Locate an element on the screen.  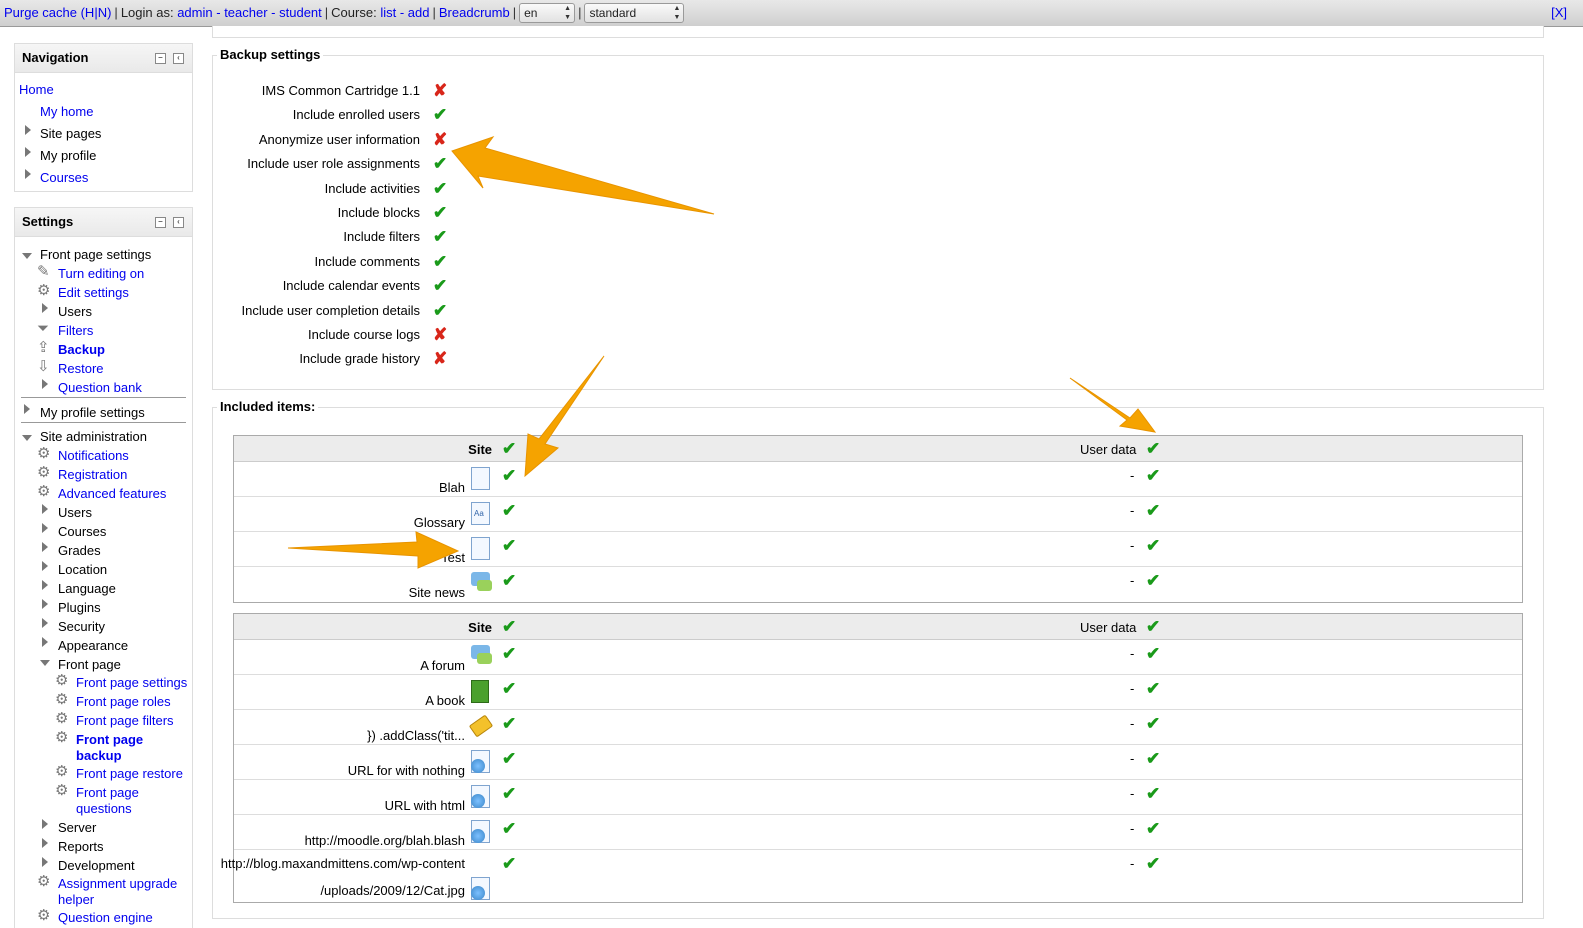
sa-users-node: Users is located at coordinates (75, 513).